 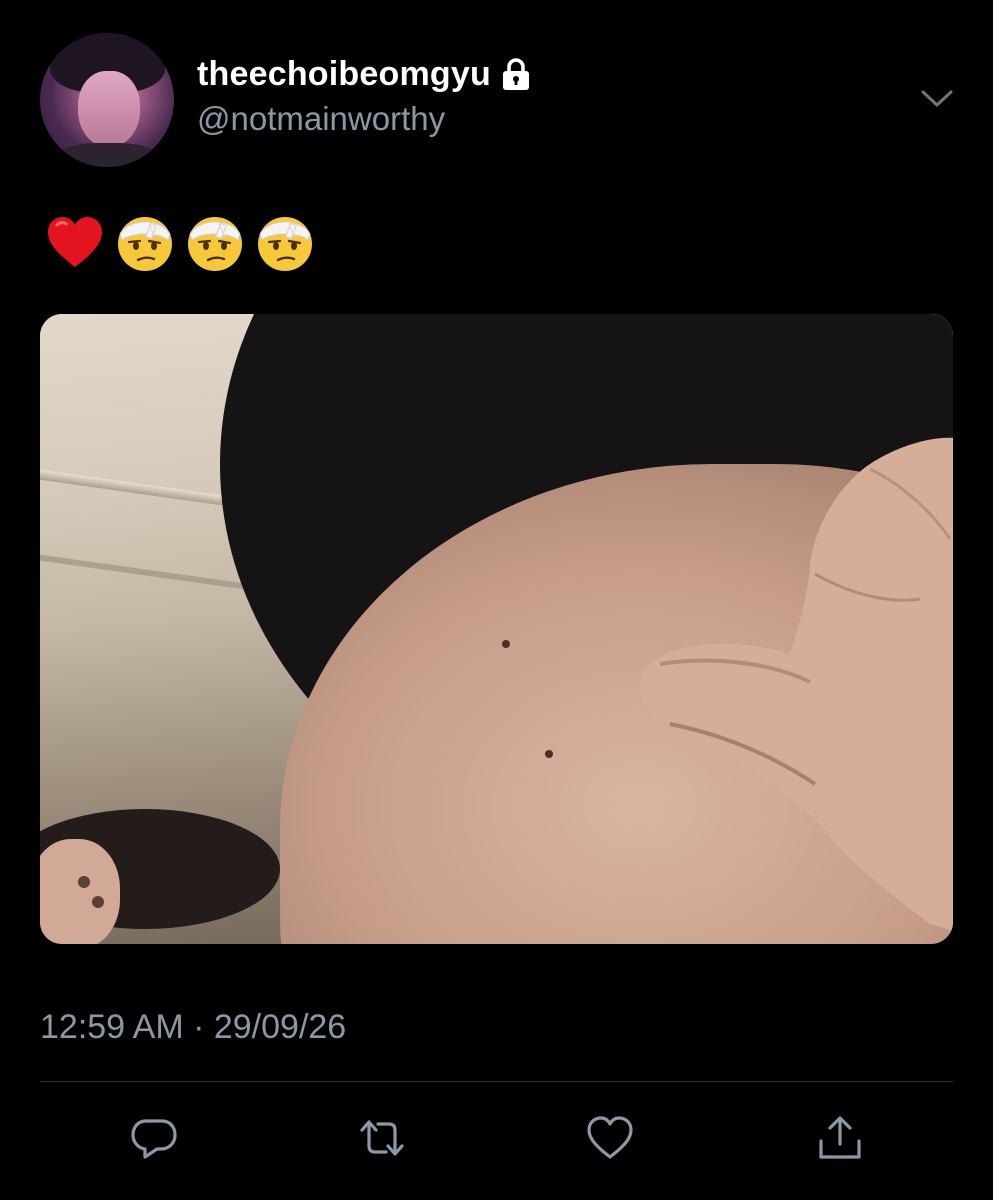 What do you see at coordinates (496, 1140) in the screenshot?
I see `action-bar` at bounding box center [496, 1140].